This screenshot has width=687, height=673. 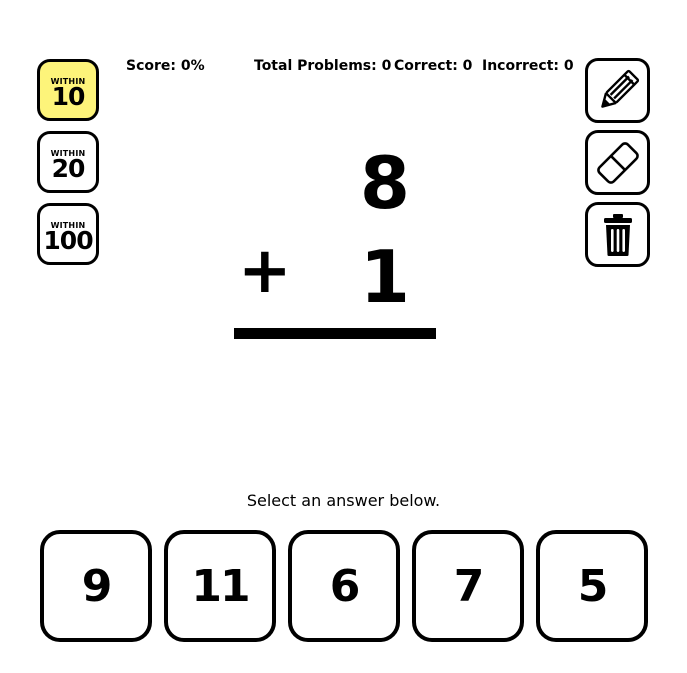 What do you see at coordinates (335, 333) in the screenshot?
I see `answer-line` at bounding box center [335, 333].